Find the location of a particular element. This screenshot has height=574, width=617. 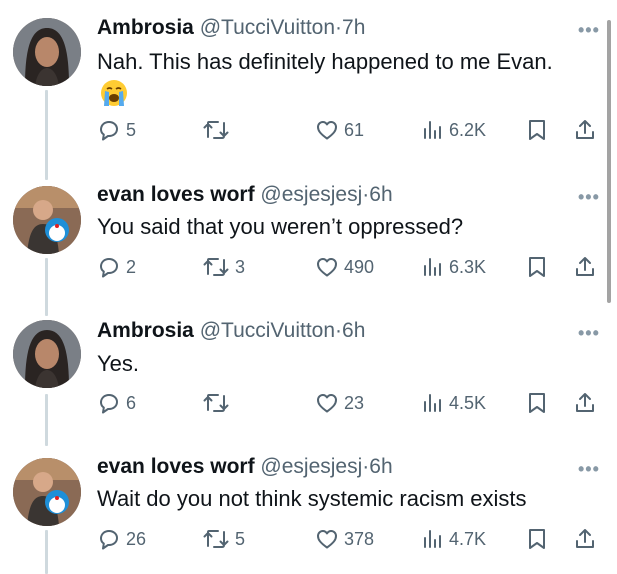

reply-button: 5 is located at coordinates (116, 130).